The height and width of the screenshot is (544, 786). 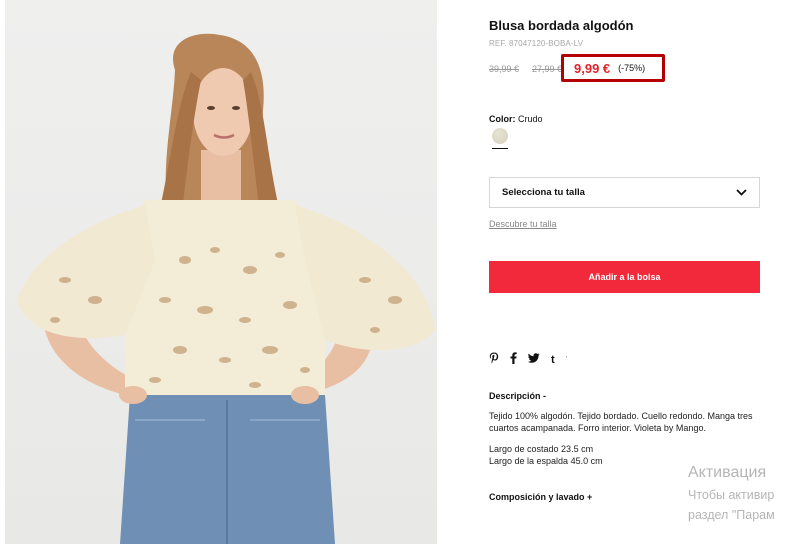 What do you see at coordinates (553, 360) in the screenshot?
I see `tumblr-icon: t` at bounding box center [553, 360].